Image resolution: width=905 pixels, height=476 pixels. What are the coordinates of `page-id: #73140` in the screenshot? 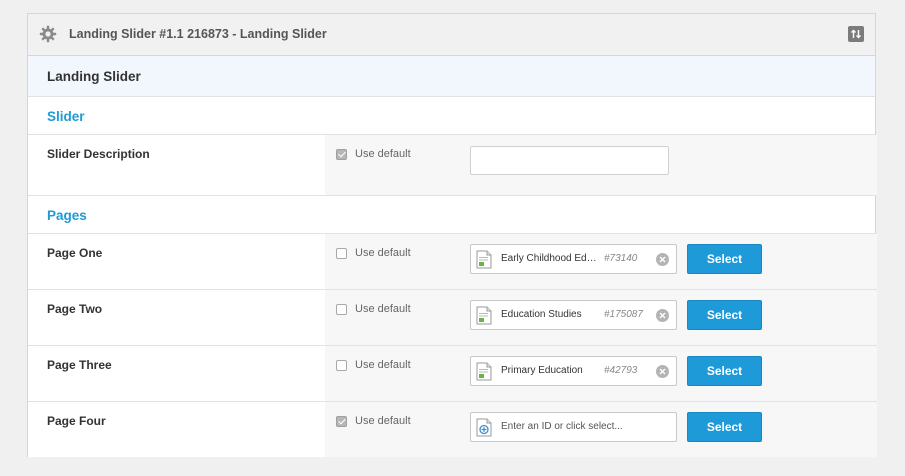 It's located at (621, 258).